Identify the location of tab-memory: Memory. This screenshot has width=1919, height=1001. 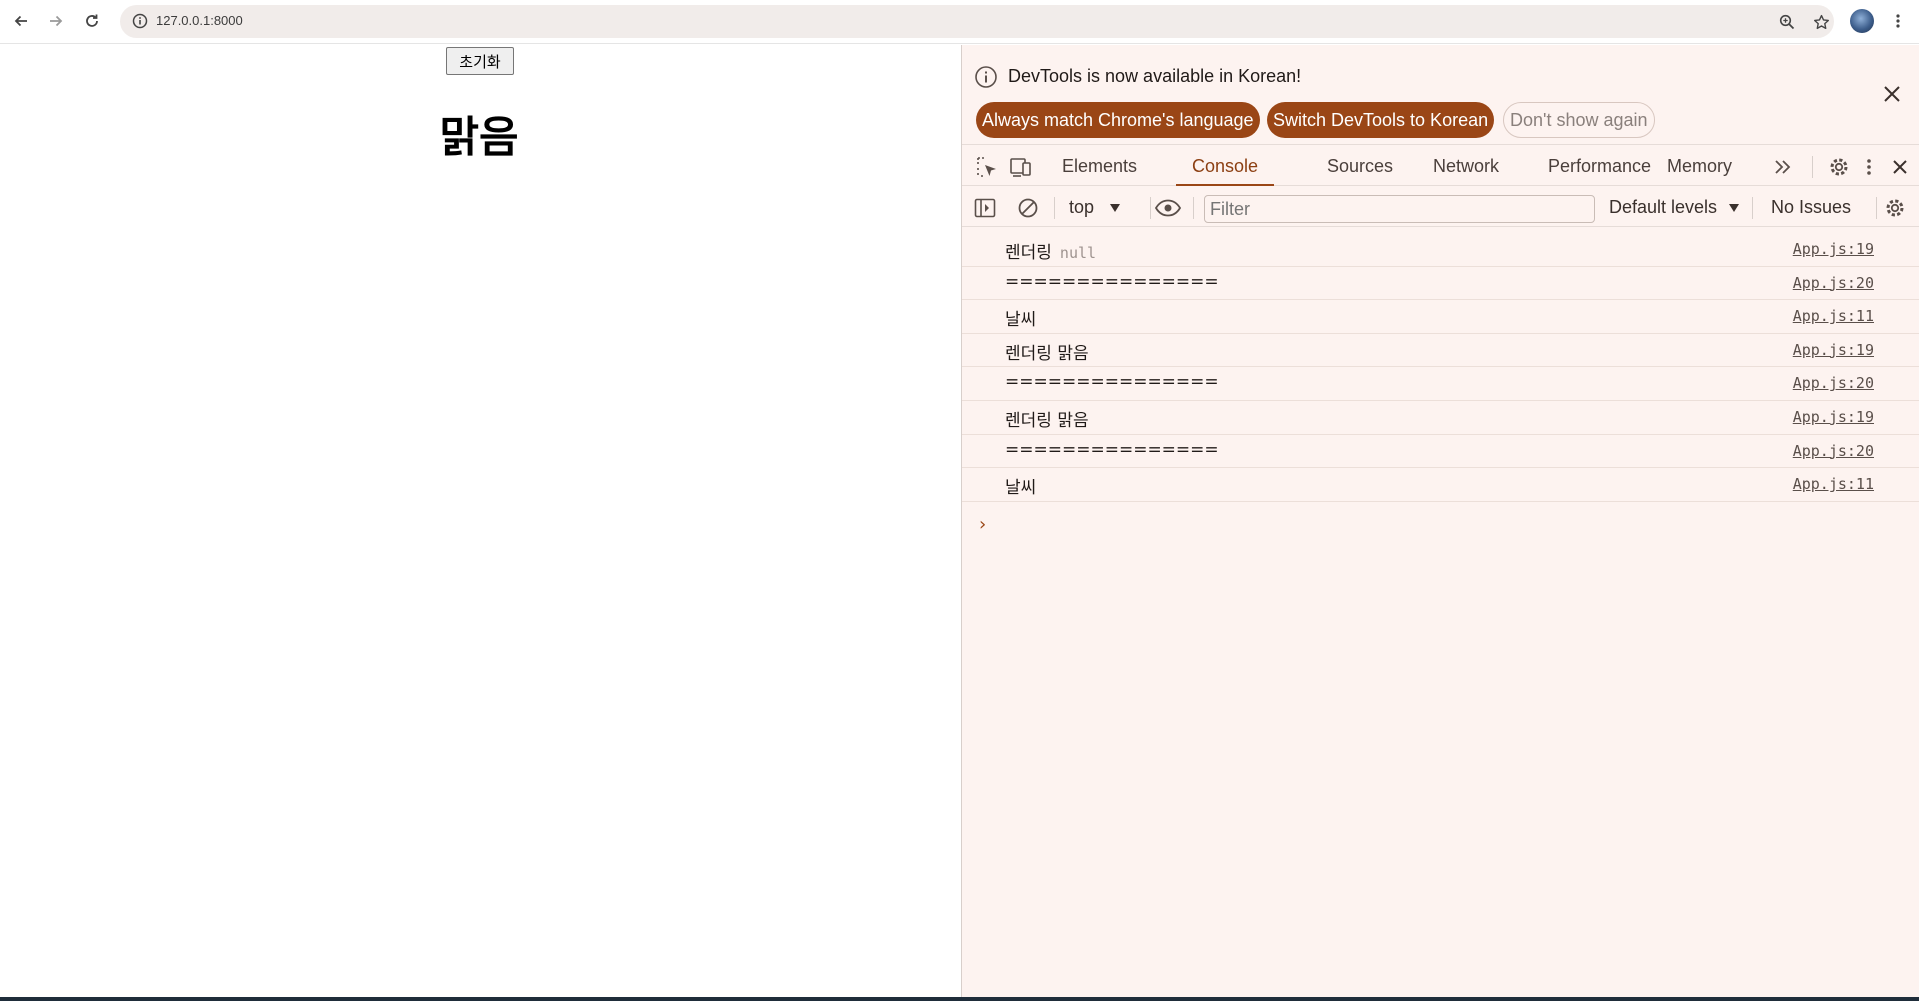
(1699, 166).